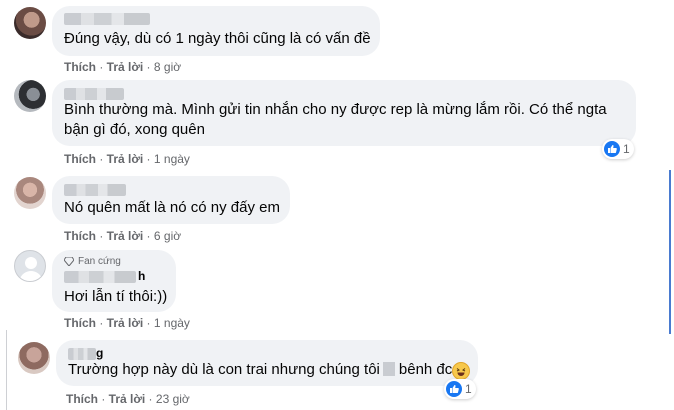  I want to click on comment-actions: Thích · Trả lời · 8 giờ, so click(123, 67).